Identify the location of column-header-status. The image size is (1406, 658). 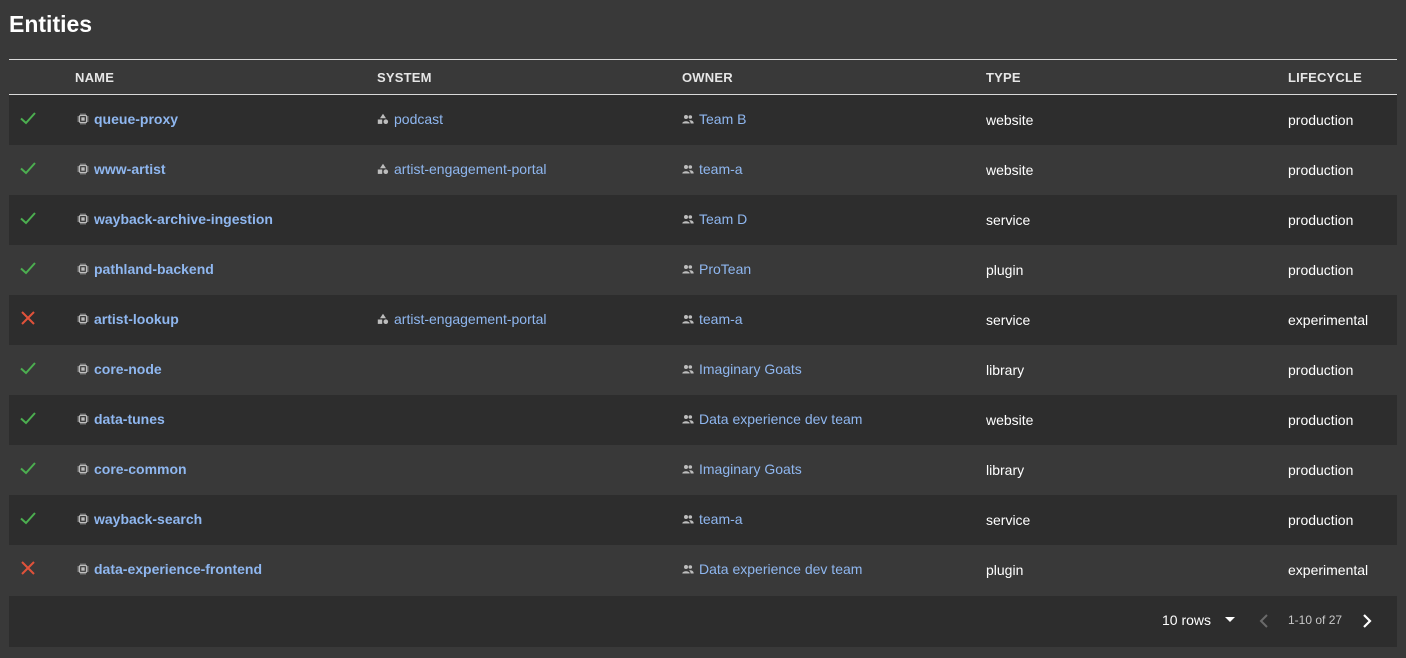
(42, 77).